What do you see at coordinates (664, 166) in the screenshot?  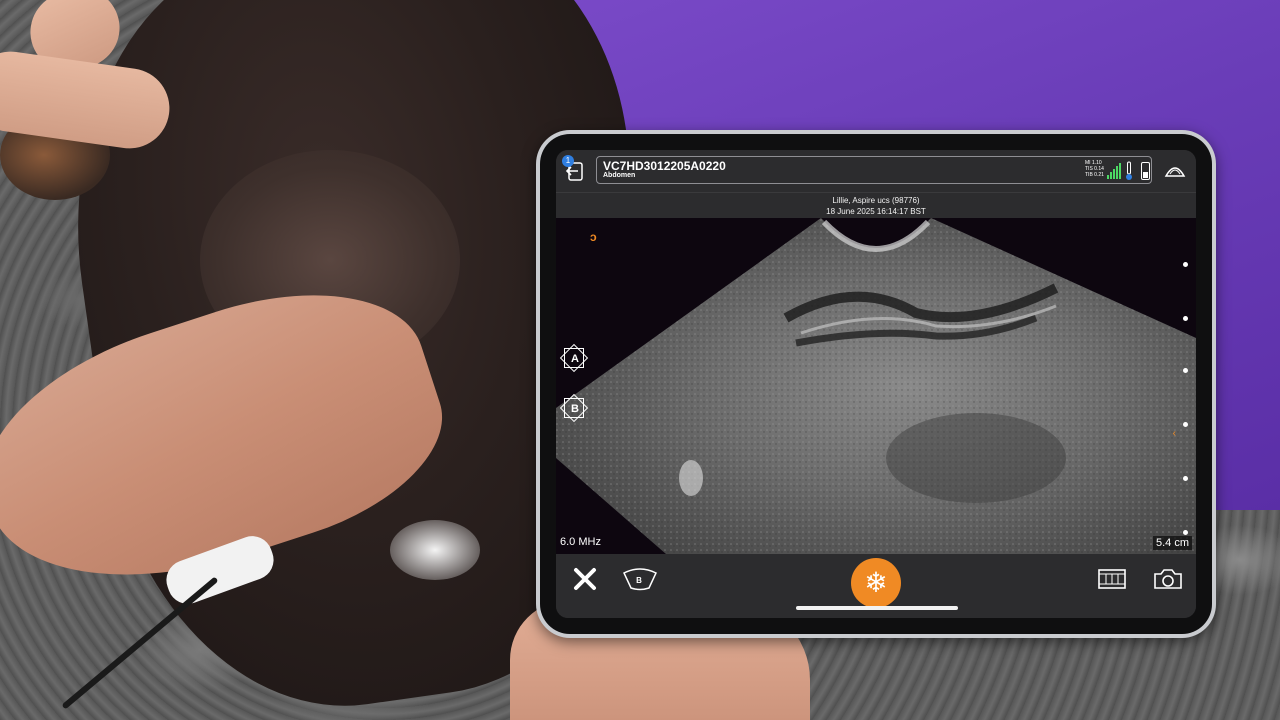 I see `device-id: VC7HD3012205A0220` at bounding box center [664, 166].